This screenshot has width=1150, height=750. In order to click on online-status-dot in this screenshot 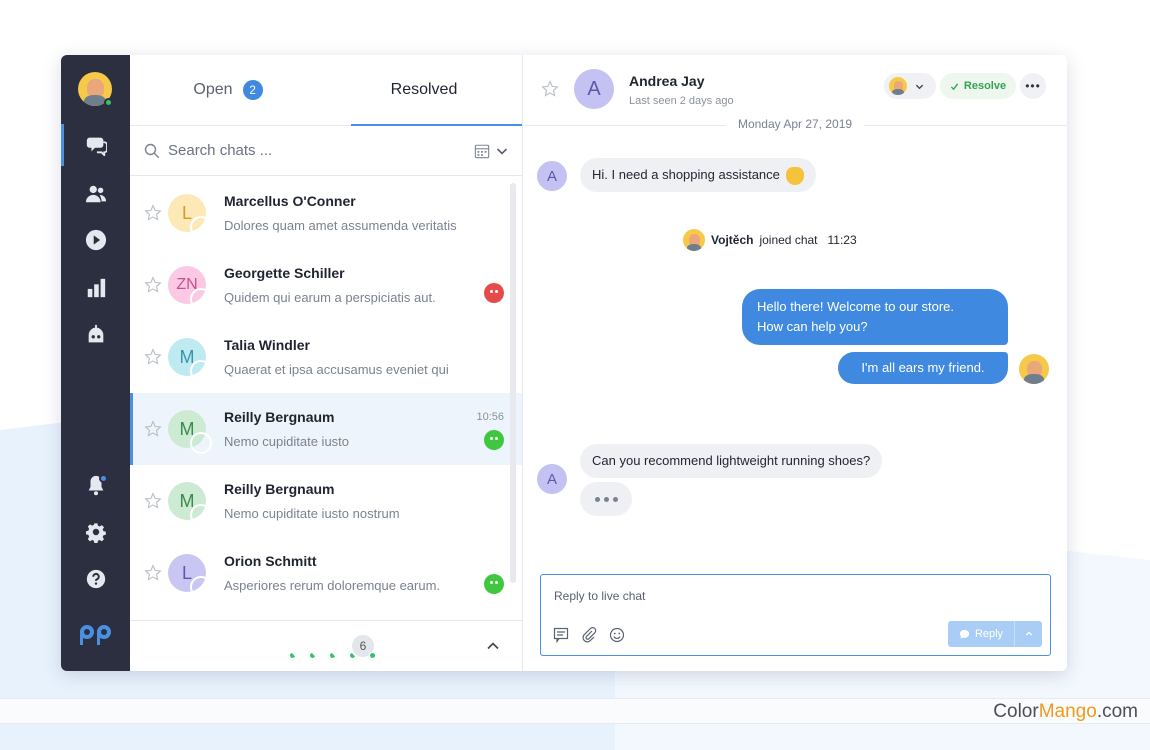, I will do `click(108, 102)`.